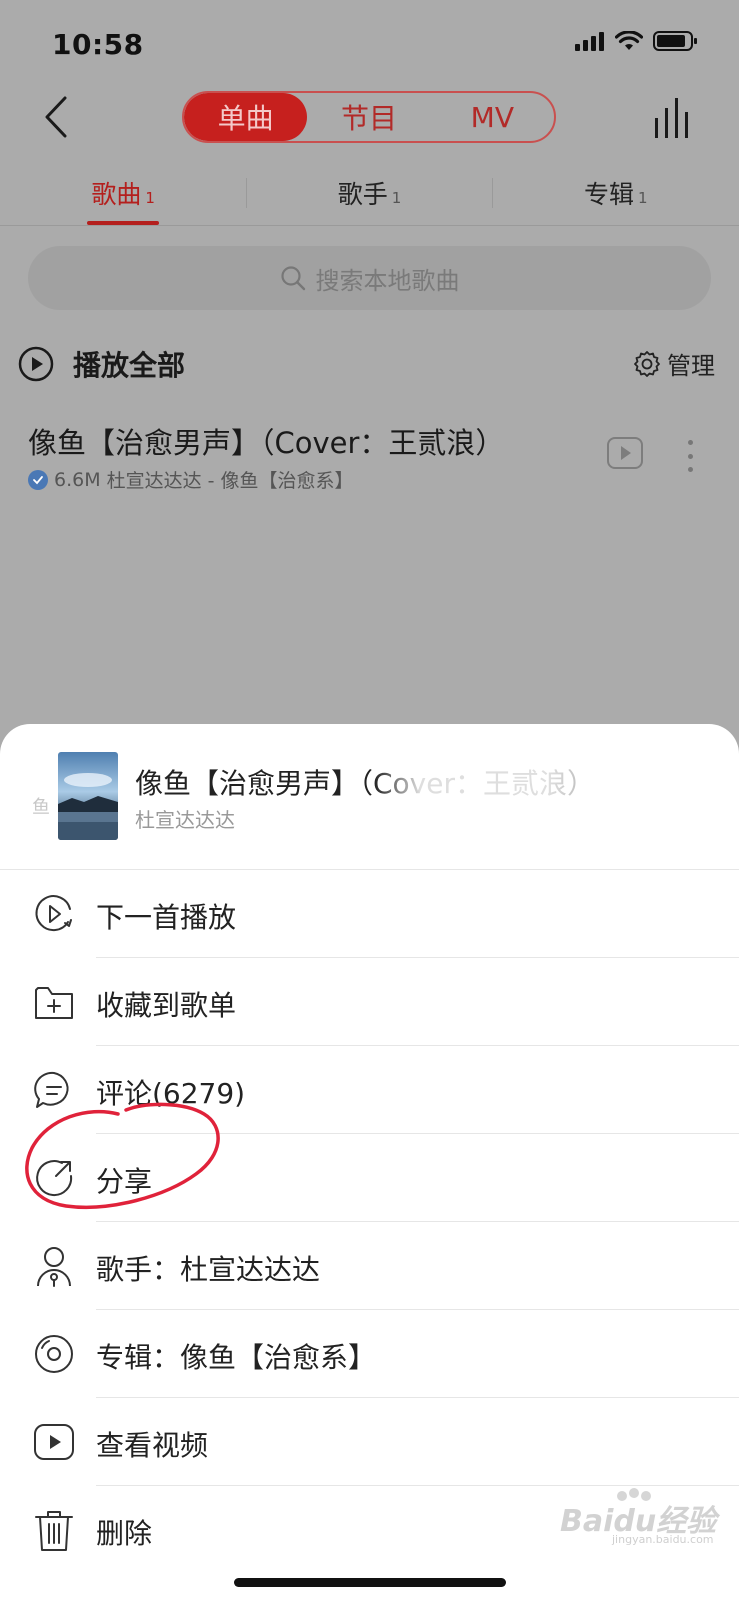  I want to click on menu-item-comments: 评论(6279), so click(369, 1090).